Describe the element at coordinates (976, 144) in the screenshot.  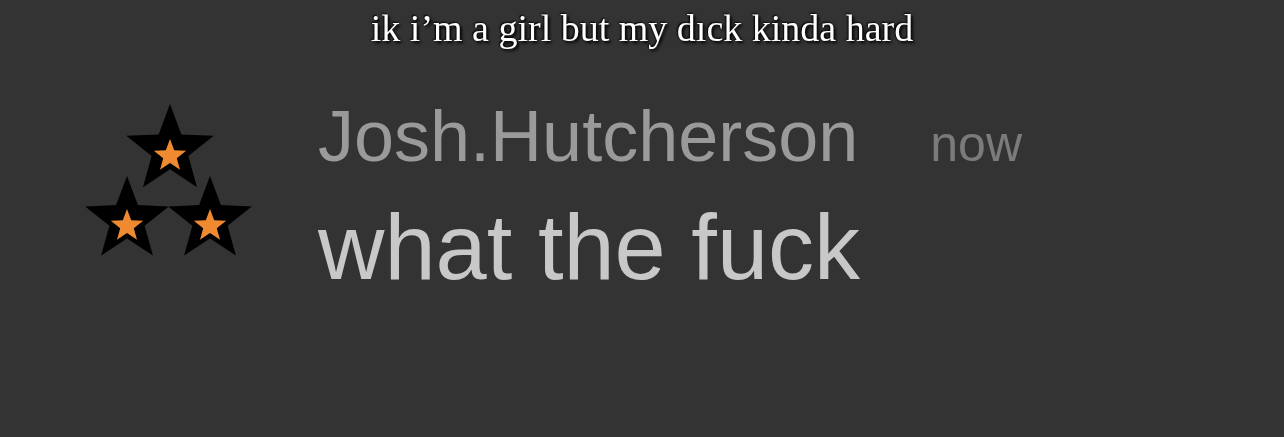
I see `timestamp: now` at that location.